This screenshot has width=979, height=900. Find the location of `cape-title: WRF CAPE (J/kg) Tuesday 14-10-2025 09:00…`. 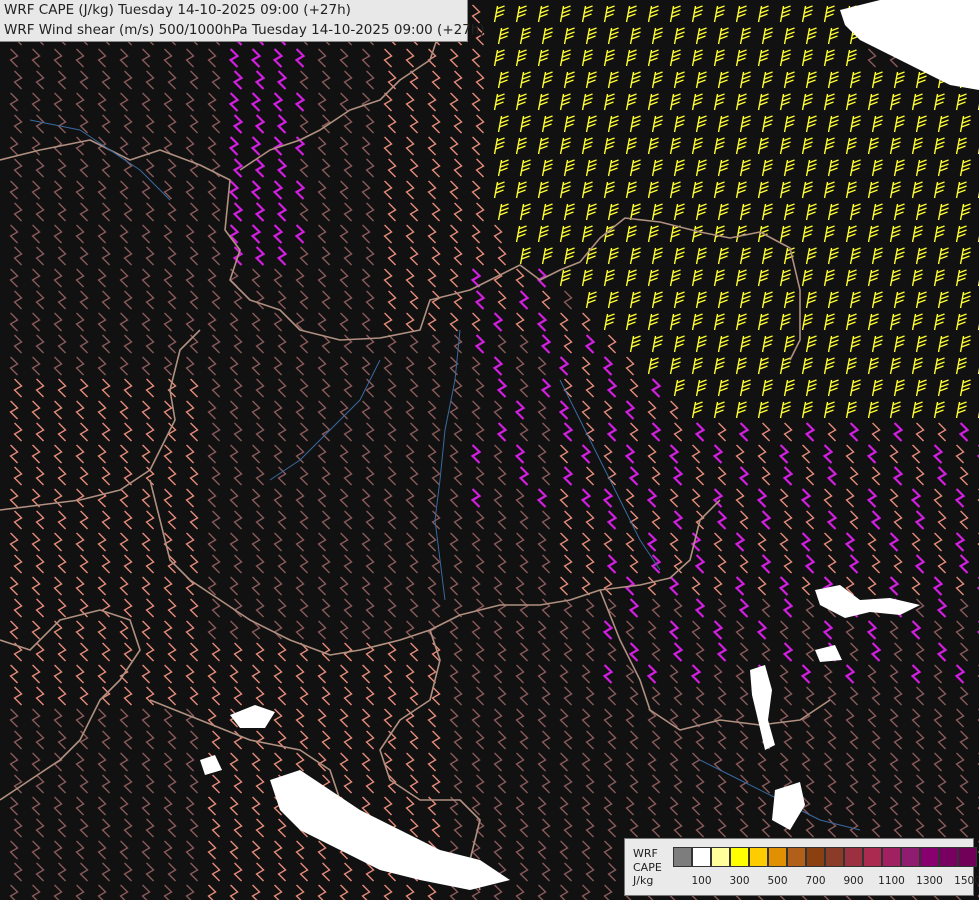

cape-title: WRF CAPE (J/kg) Tuesday 14-10-2025 09:00… is located at coordinates (177, 10).